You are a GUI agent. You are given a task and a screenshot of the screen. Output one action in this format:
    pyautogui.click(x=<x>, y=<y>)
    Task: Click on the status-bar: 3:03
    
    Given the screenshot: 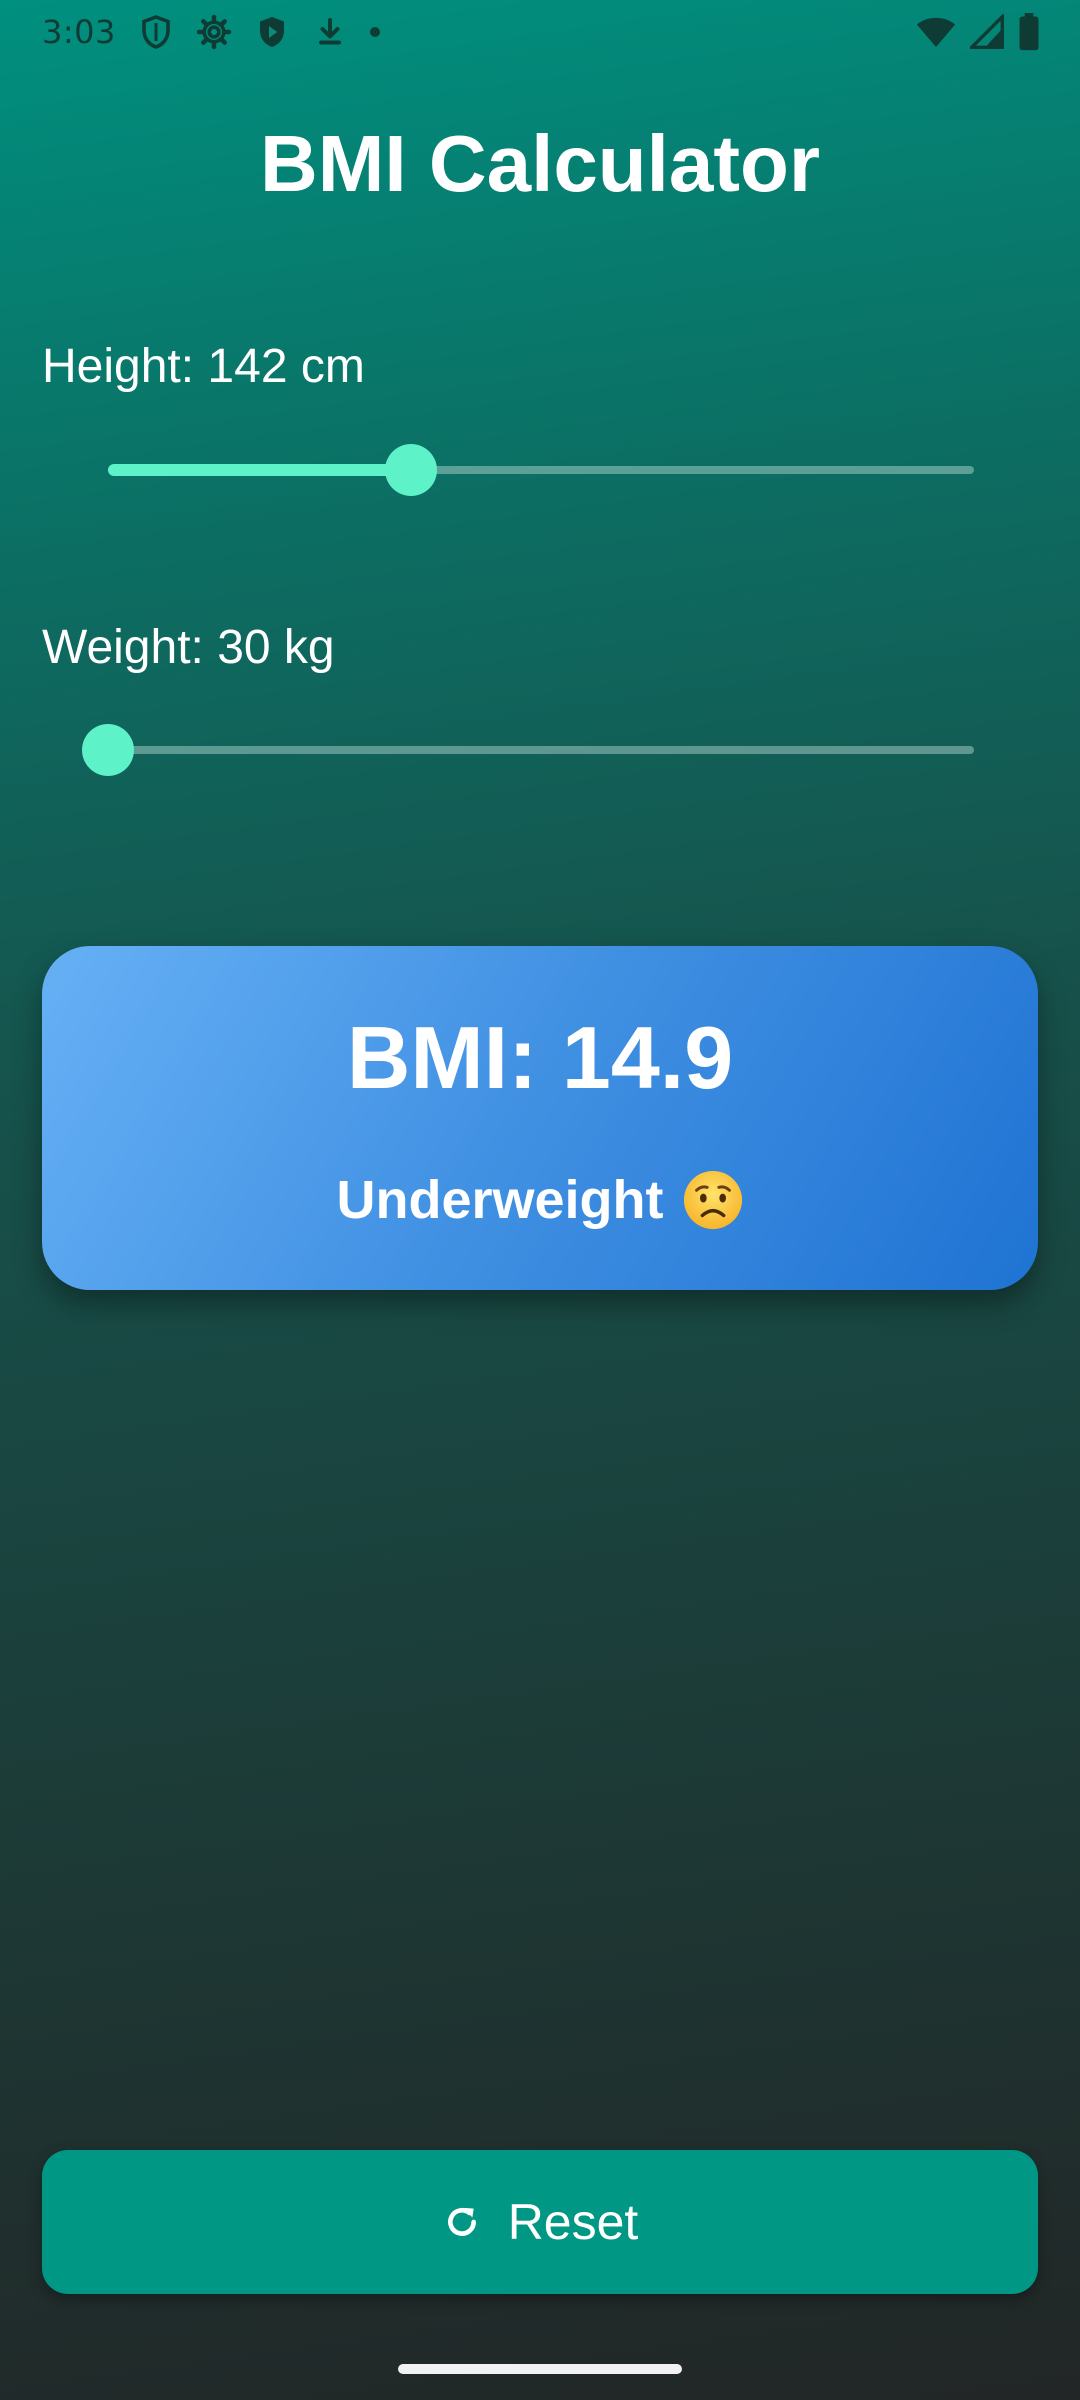 What is the action you would take?
    pyautogui.click(x=540, y=32)
    